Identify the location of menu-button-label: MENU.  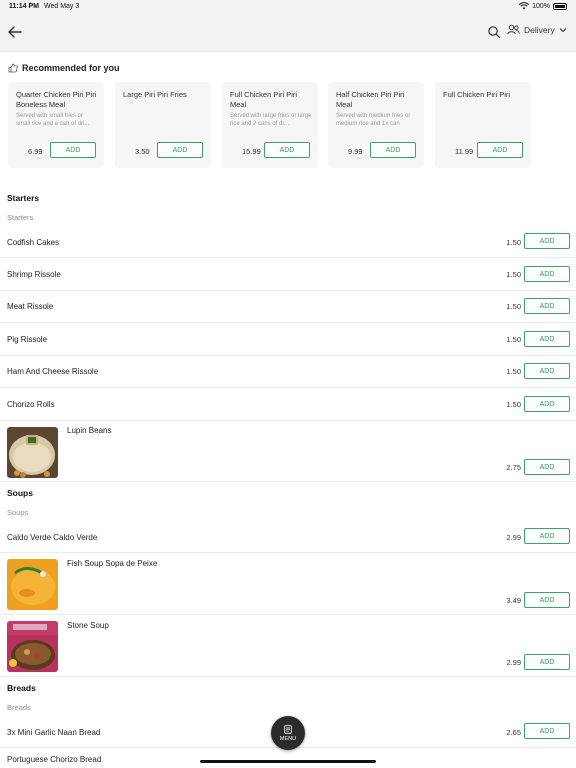
(288, 738).